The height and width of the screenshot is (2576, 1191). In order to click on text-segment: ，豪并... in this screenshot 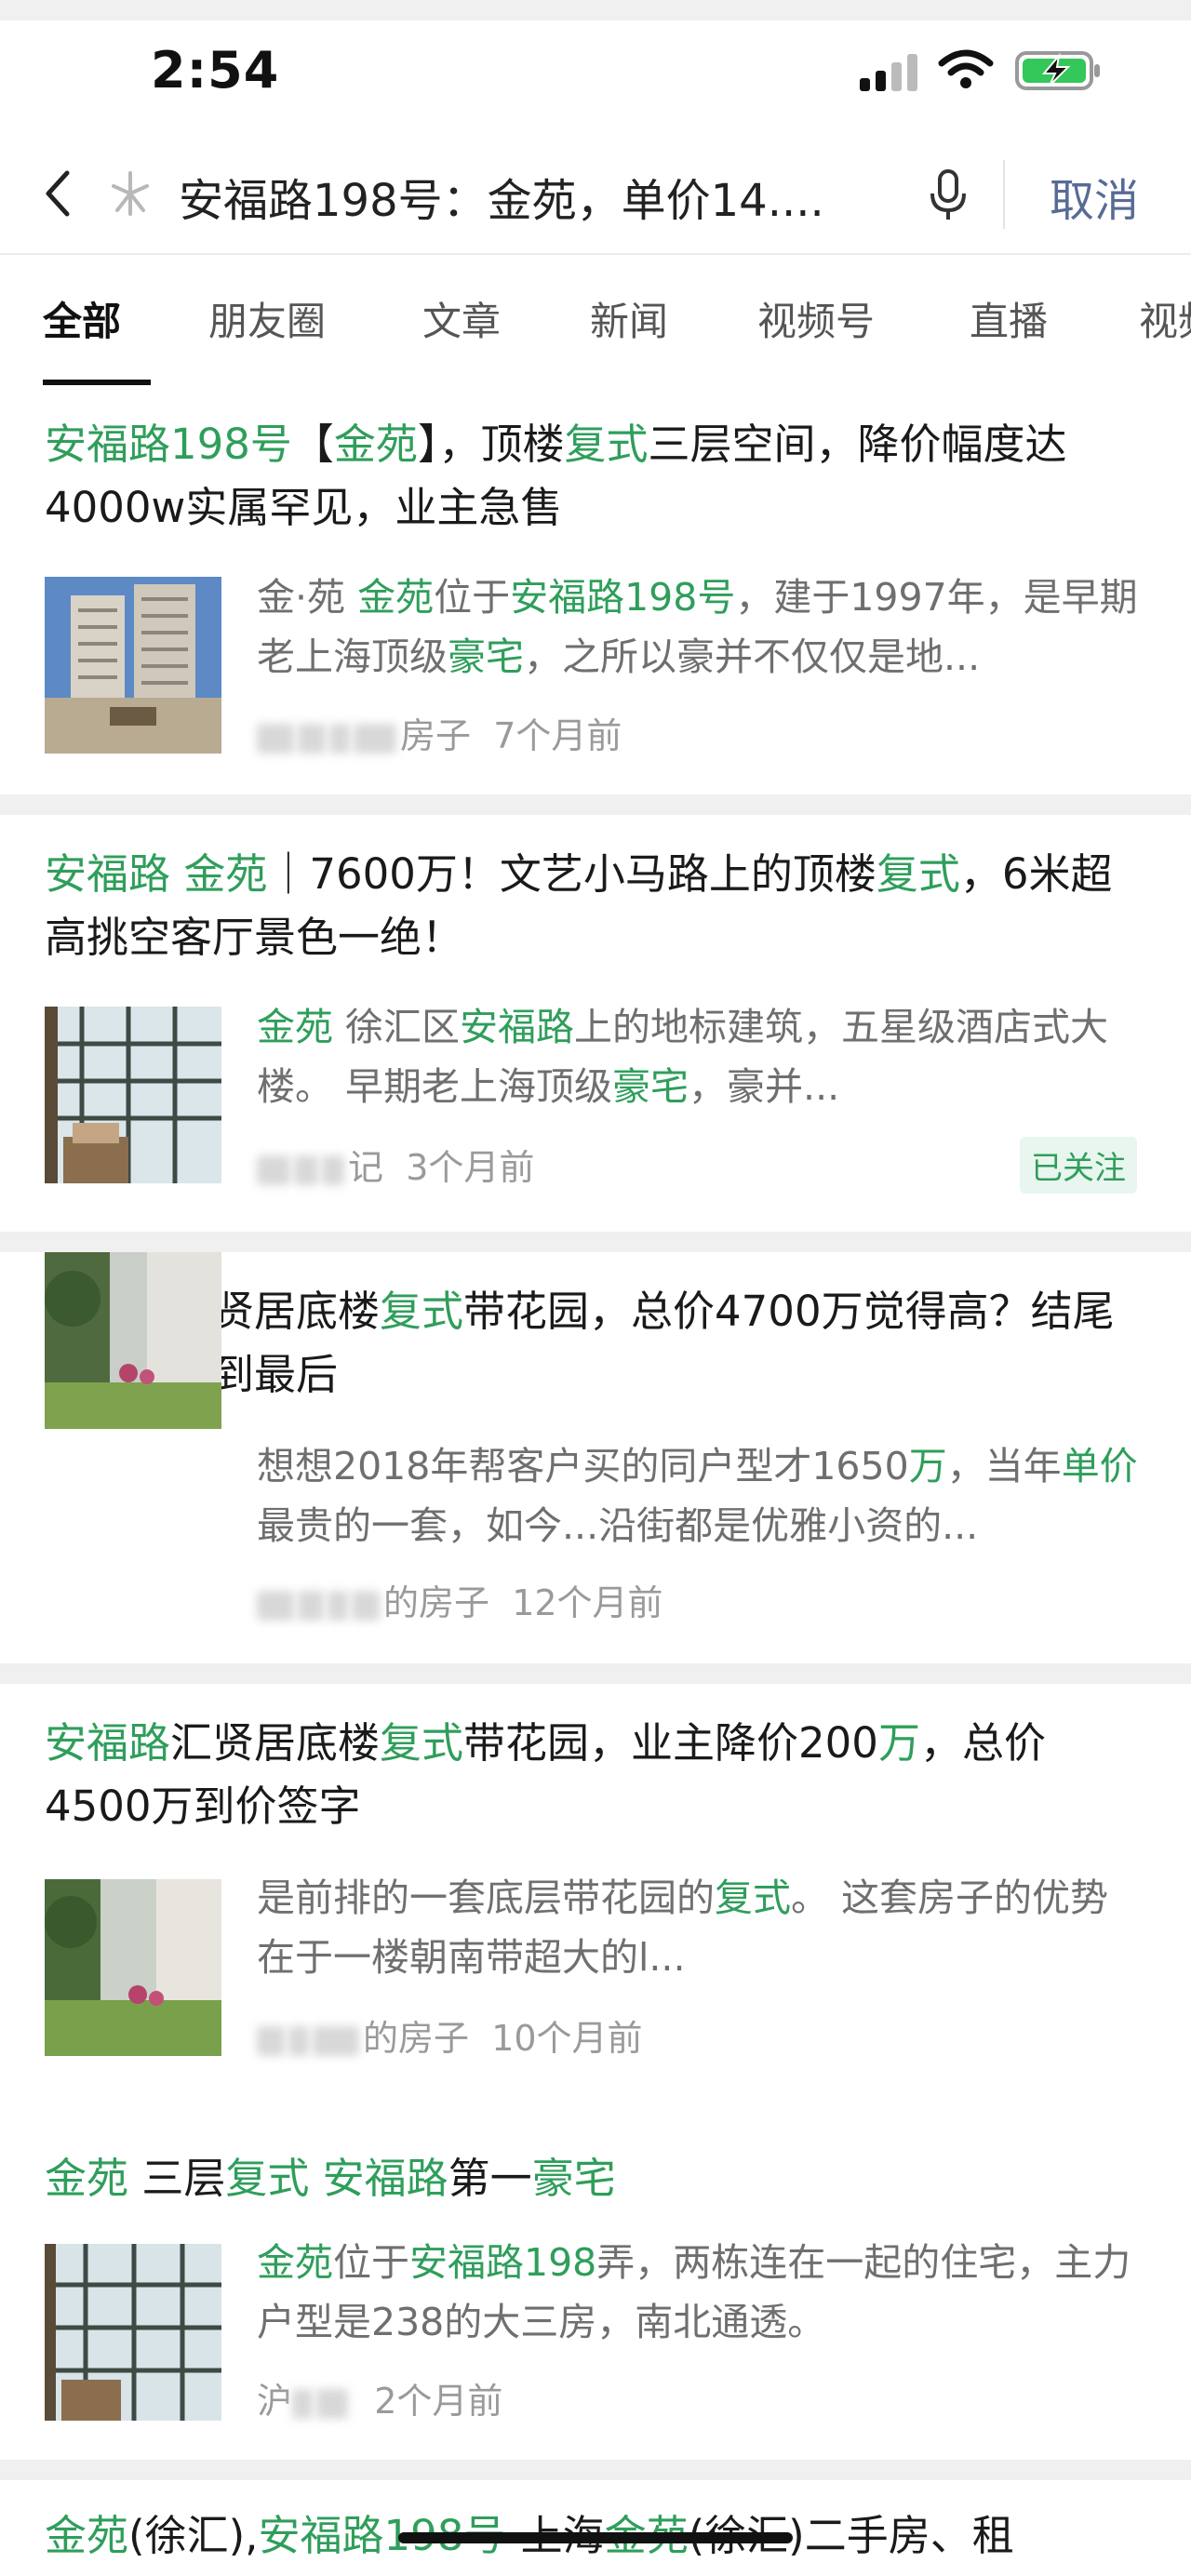, I will do `click(764, 1086)`.